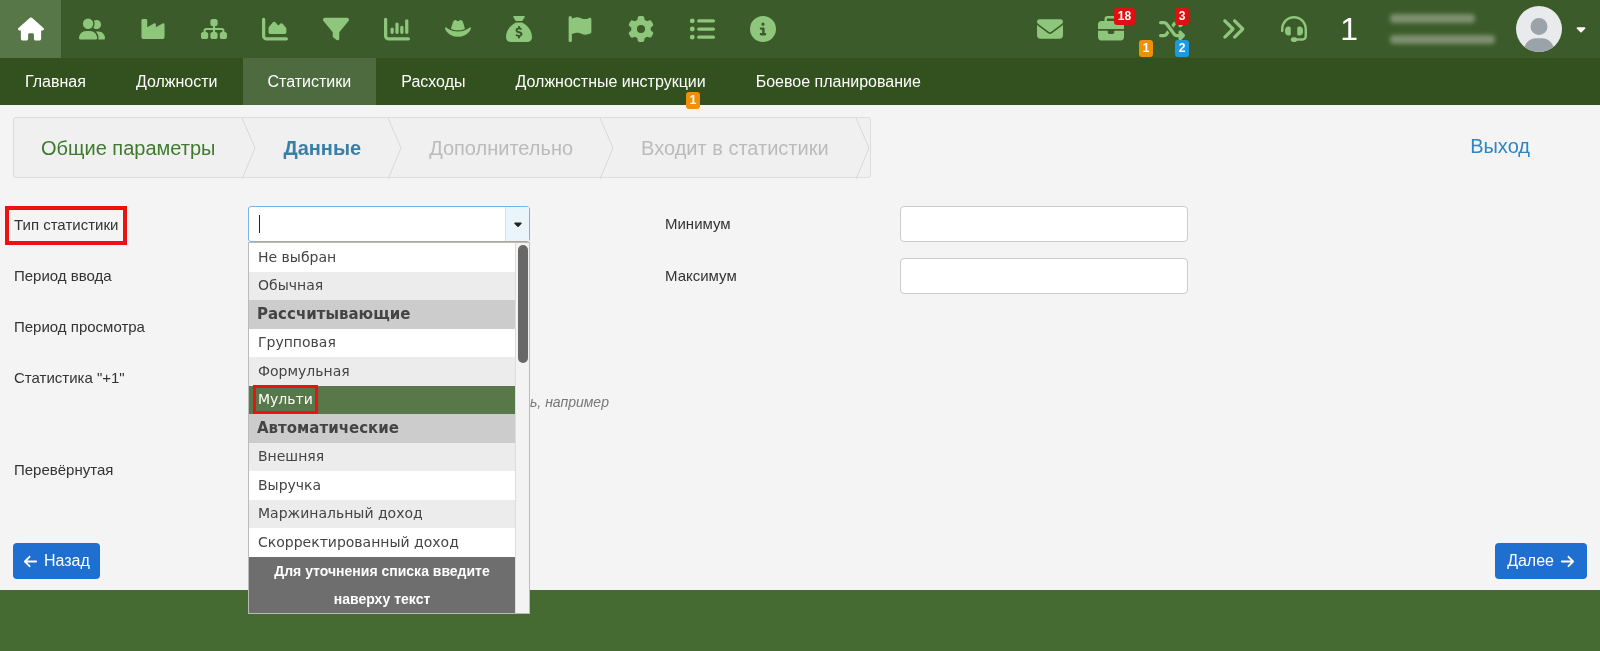  Describe the element at coordinates (213, 29) in the screenshot. I see `hierarchy-icon` at that location.